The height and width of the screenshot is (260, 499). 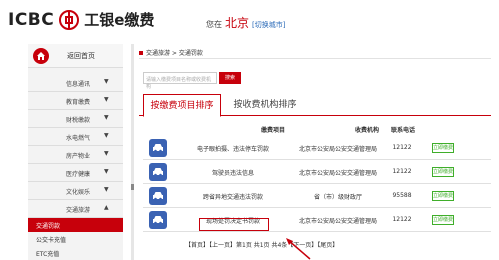 What do you see at coordinates (317, 129) in the screenshot?
I see `table-header: 缴费项目 收费机构 联系电话` at bounding box center [317, 129].